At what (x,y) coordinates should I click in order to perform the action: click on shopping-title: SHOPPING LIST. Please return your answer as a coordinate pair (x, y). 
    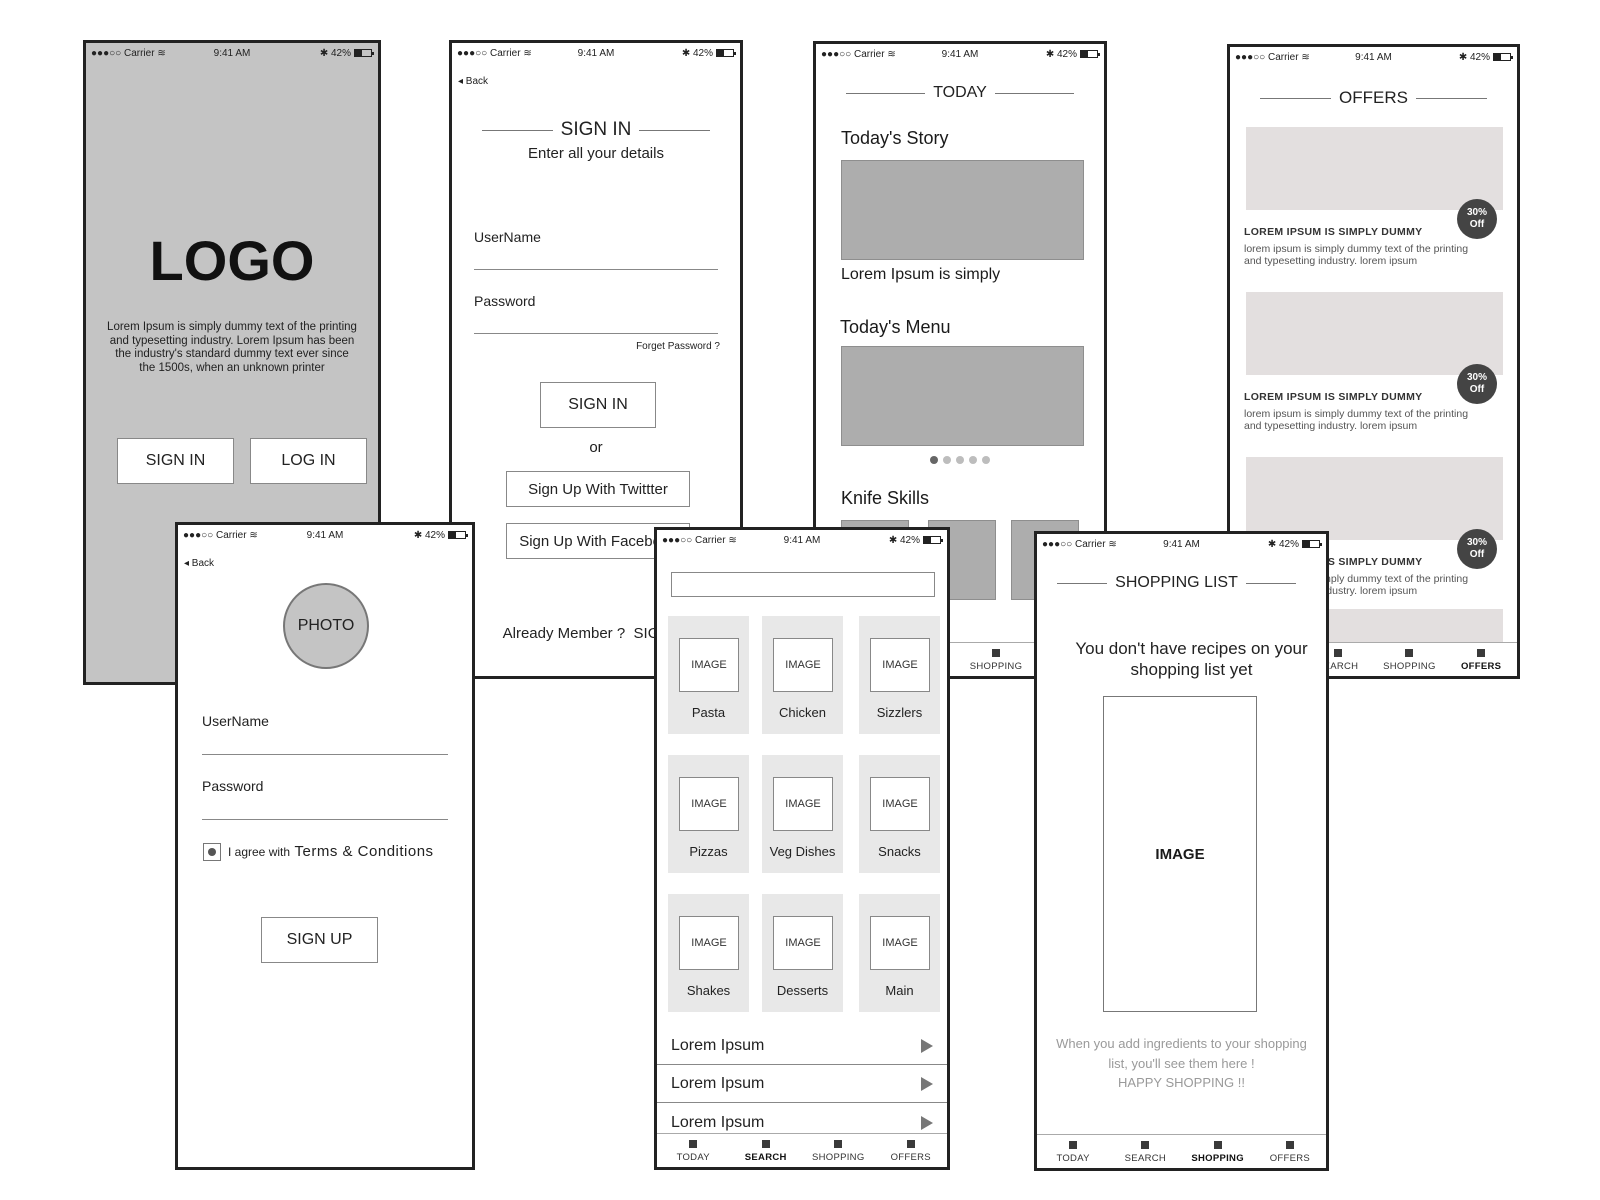
    Looking at the image, I should click on (1177, 583).